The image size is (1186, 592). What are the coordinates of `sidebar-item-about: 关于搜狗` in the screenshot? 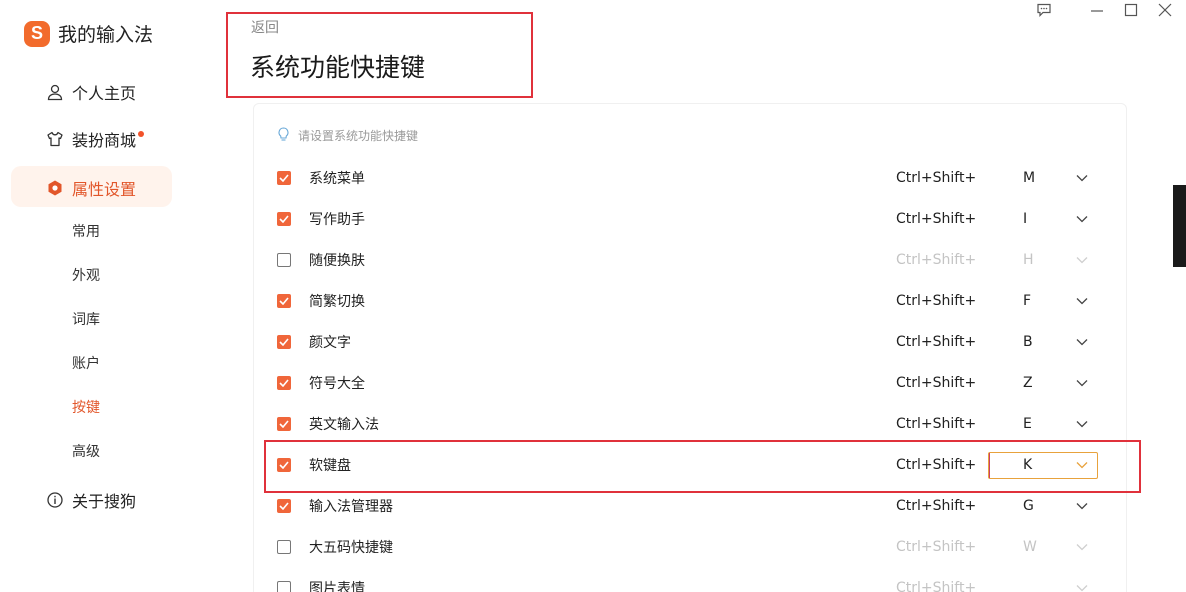 It's located at (91, 500).